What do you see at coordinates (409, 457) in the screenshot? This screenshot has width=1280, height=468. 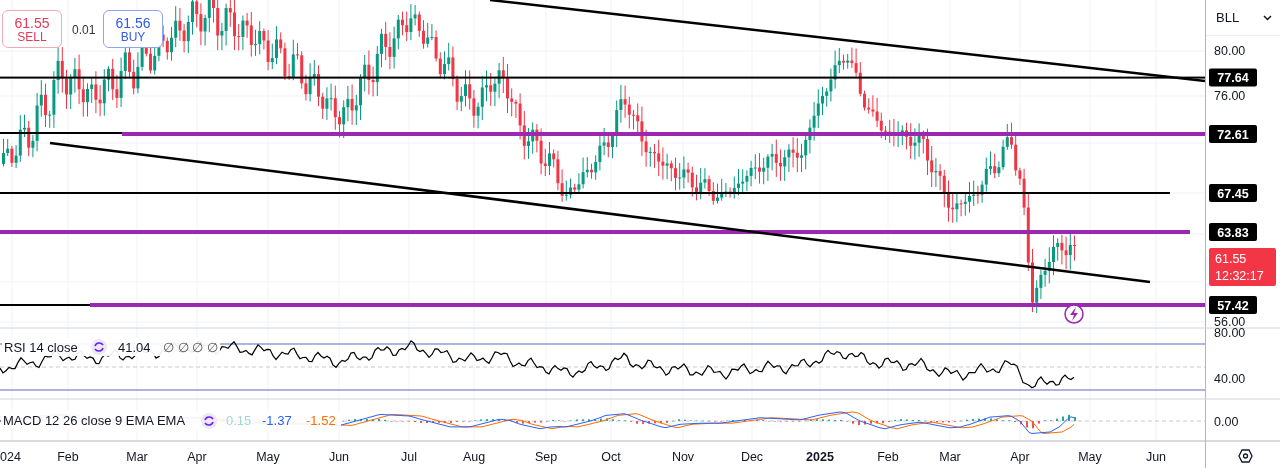 I see `time-label: Jul` at bounding box center [409, 457].